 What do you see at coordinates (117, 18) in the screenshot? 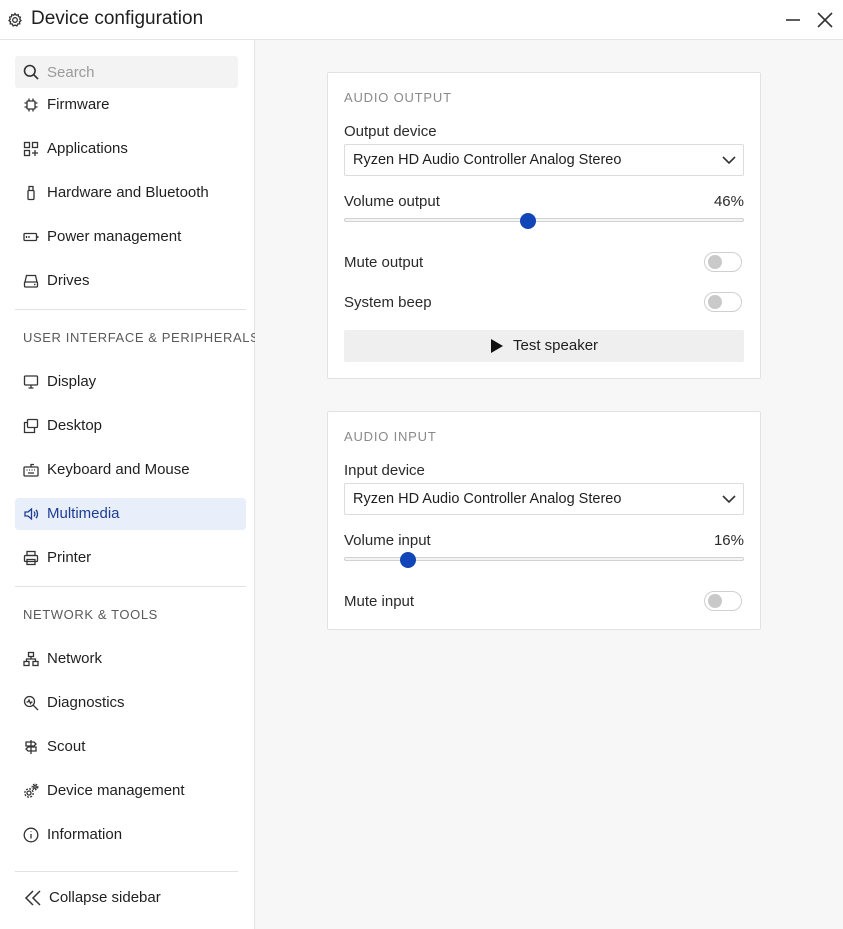
I see `window-title: Device configuration` at bounding box center [117, 18].